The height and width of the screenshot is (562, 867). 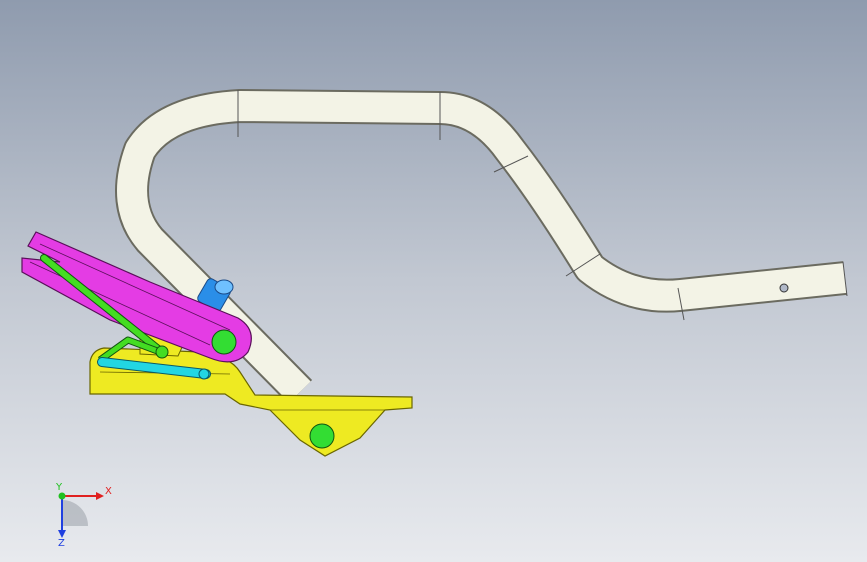 What do you see at coordinates (62, 496) in the screenshot?
I see `y-axis-dot` at bounding box center [62, 496].